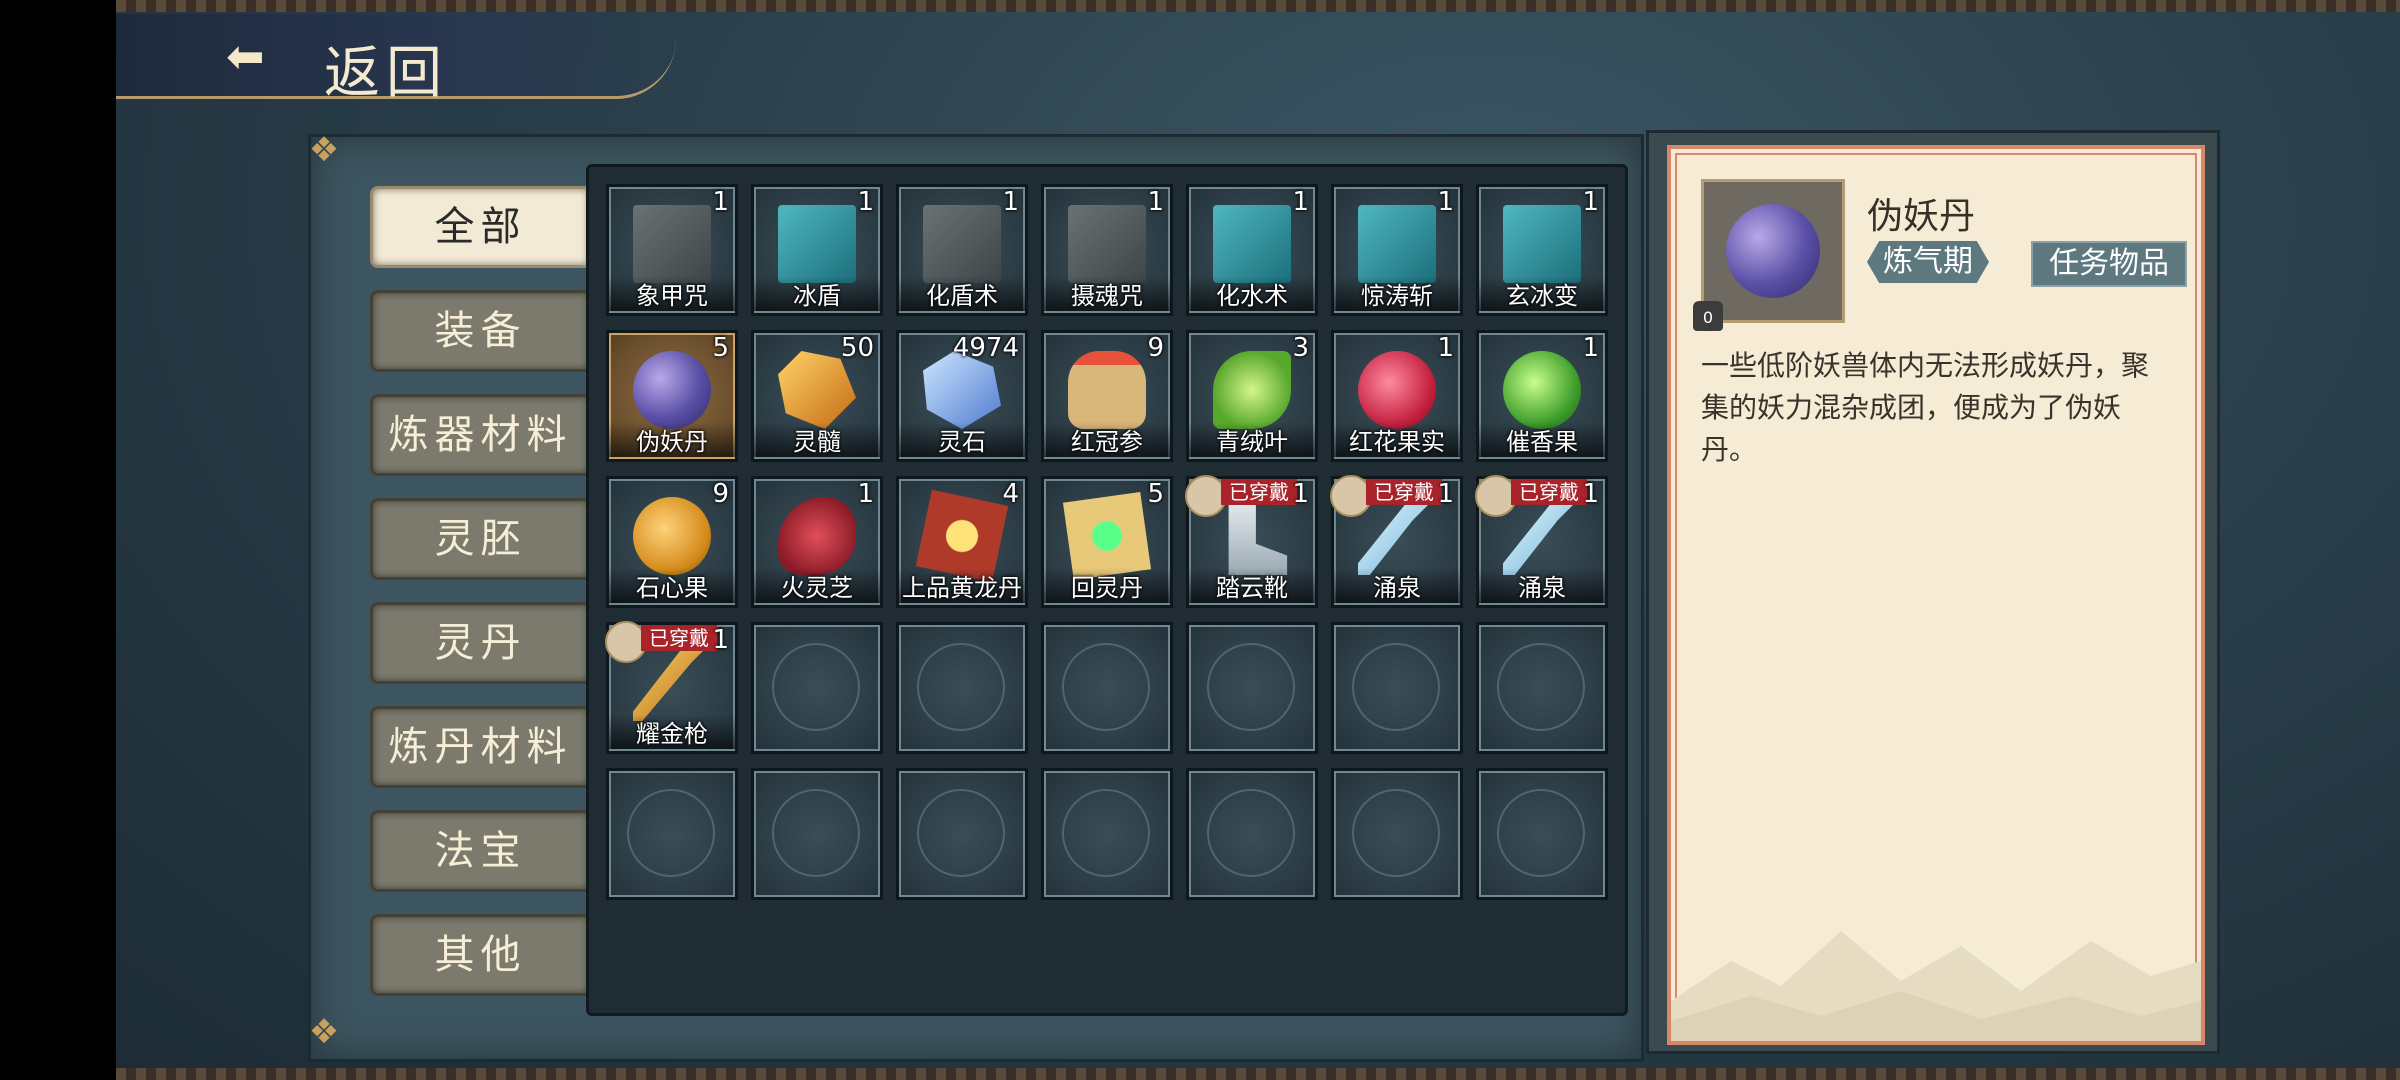  Describe the element at coordinates (1251, 541) in the screenshot. I see `item-slot: 已穿戴 1 踏云靴` at that location.